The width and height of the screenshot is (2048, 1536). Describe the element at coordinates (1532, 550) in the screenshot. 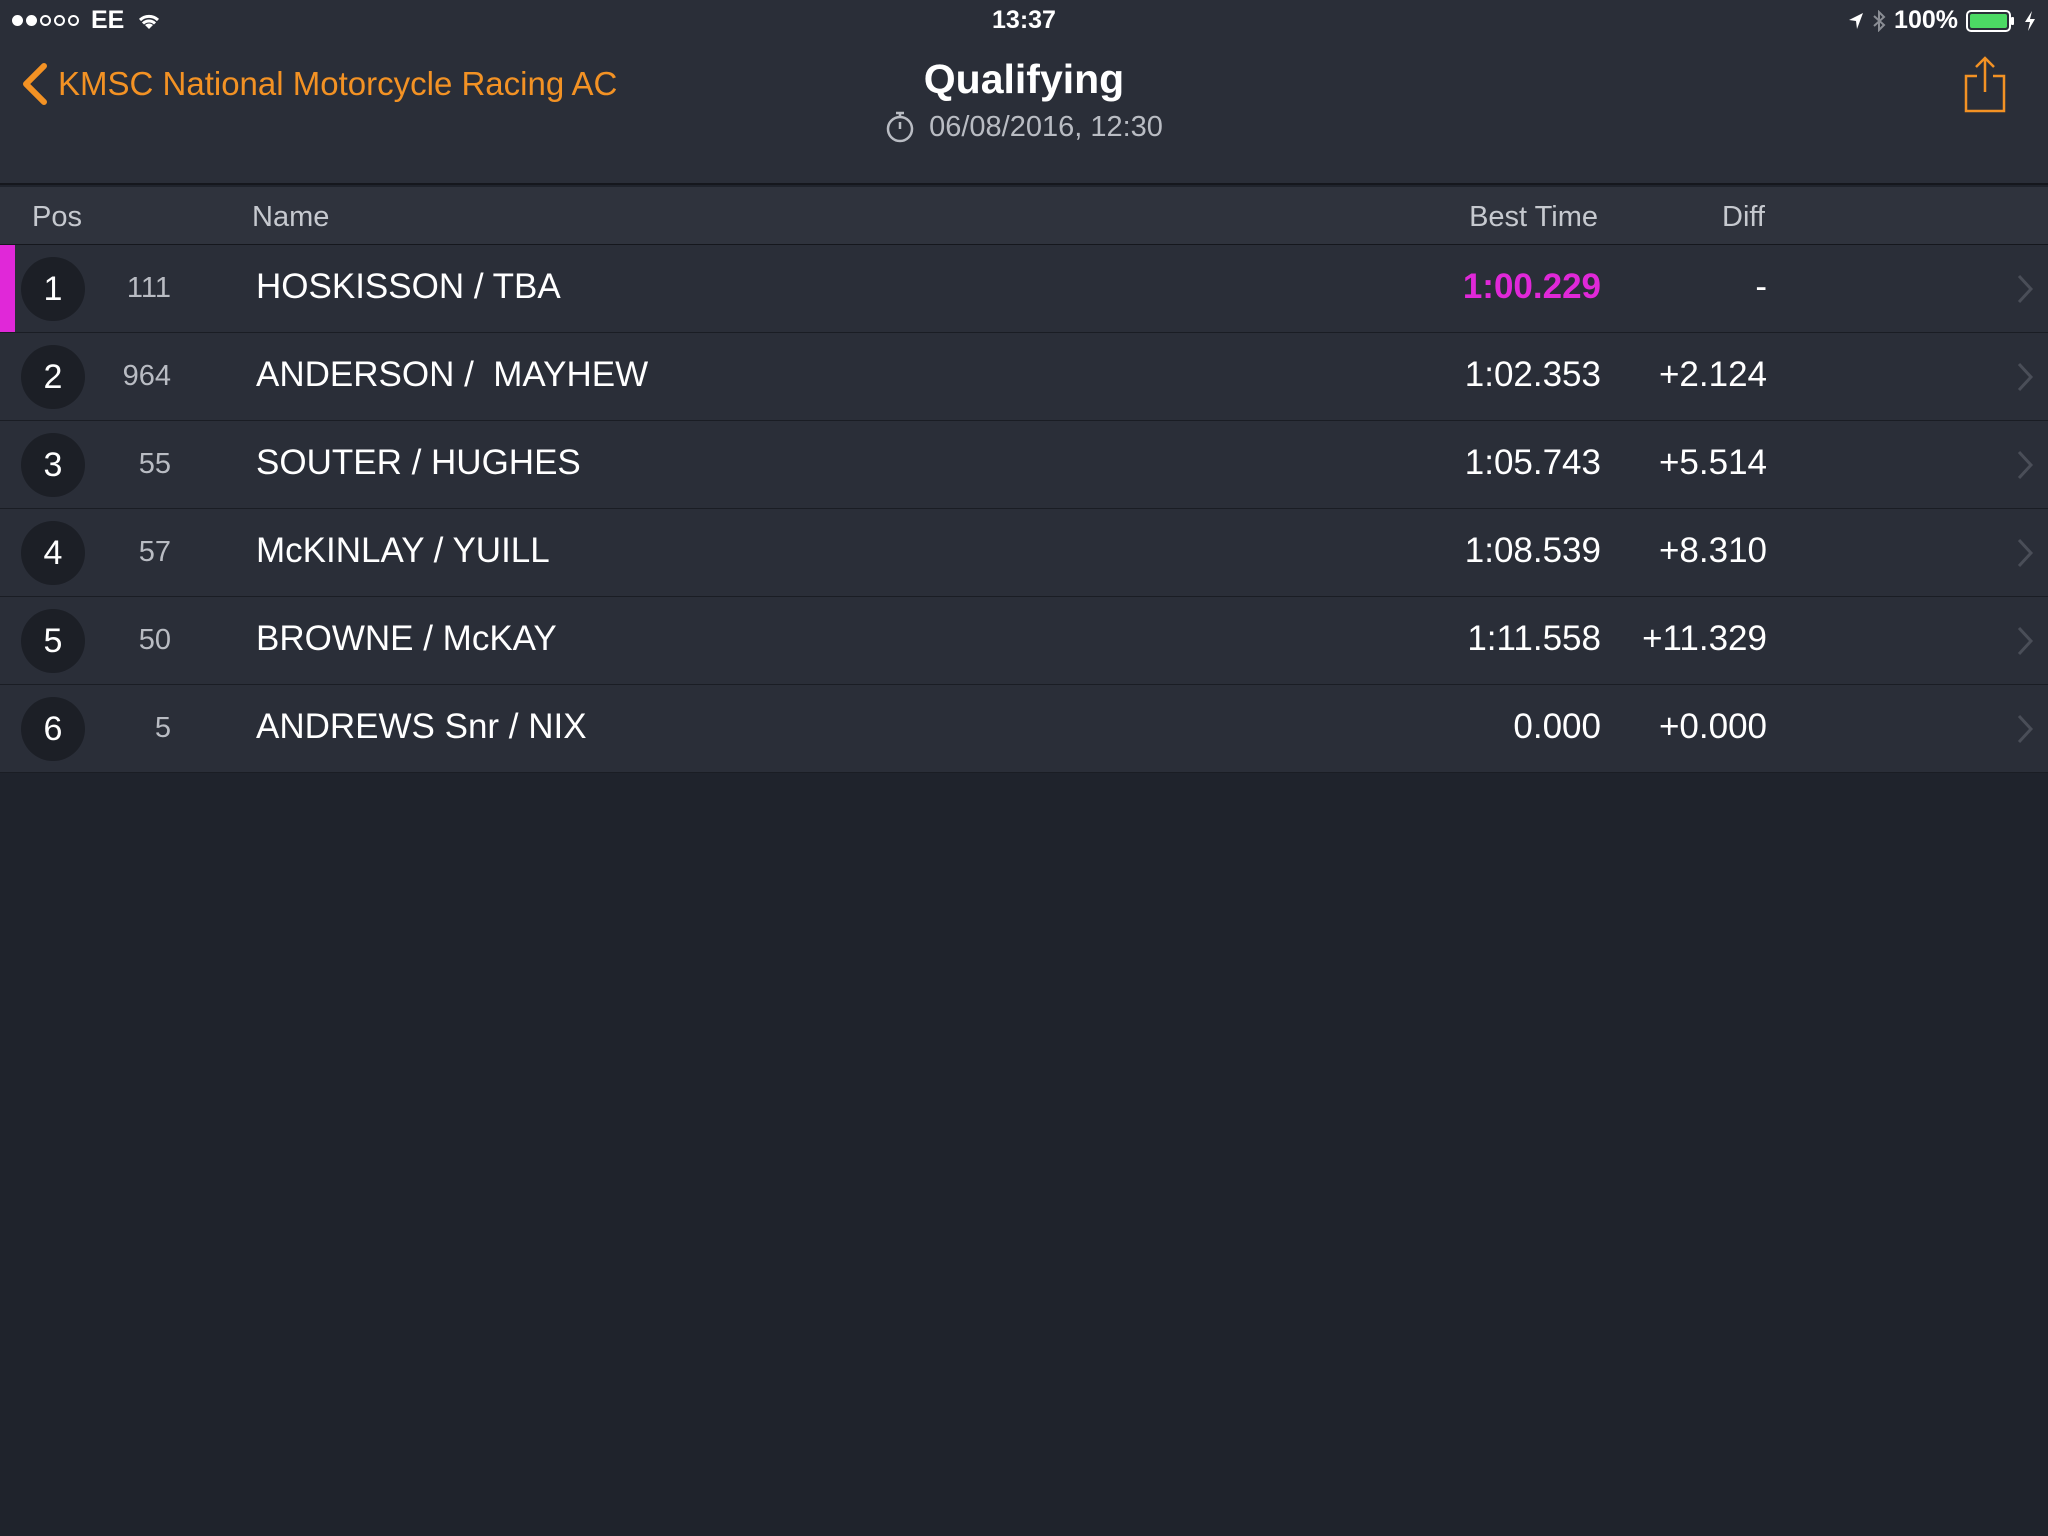

I see `best-time: 1:08.539` at that location.